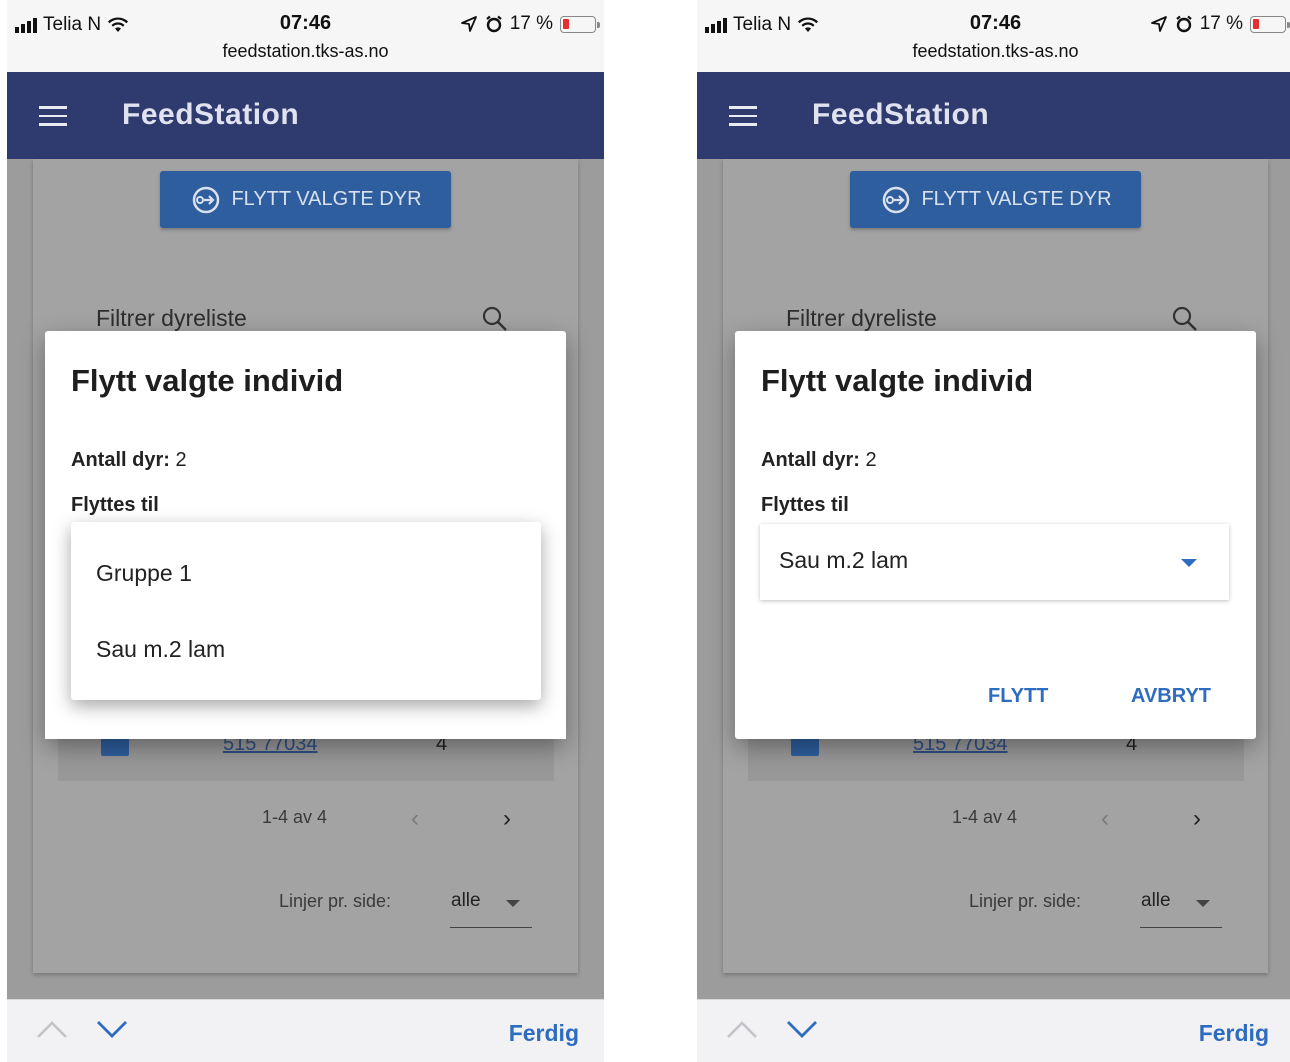  I want to click on dialog-footer, so click(305, 720).